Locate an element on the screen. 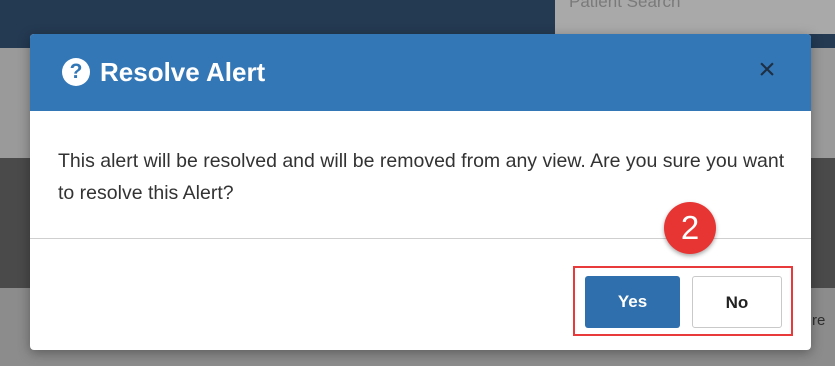 This screenshot has width=835, height=366. background-text-fragment: re is located at coordinates (819, 320).